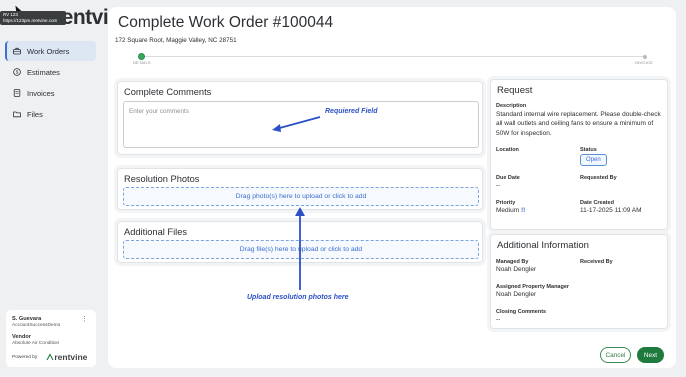  What do you see at coordinates (30, 20) in the screenshot?
I see `tooltip-url: https://123pm.rentvine.com` at bounding box center [30, 20].